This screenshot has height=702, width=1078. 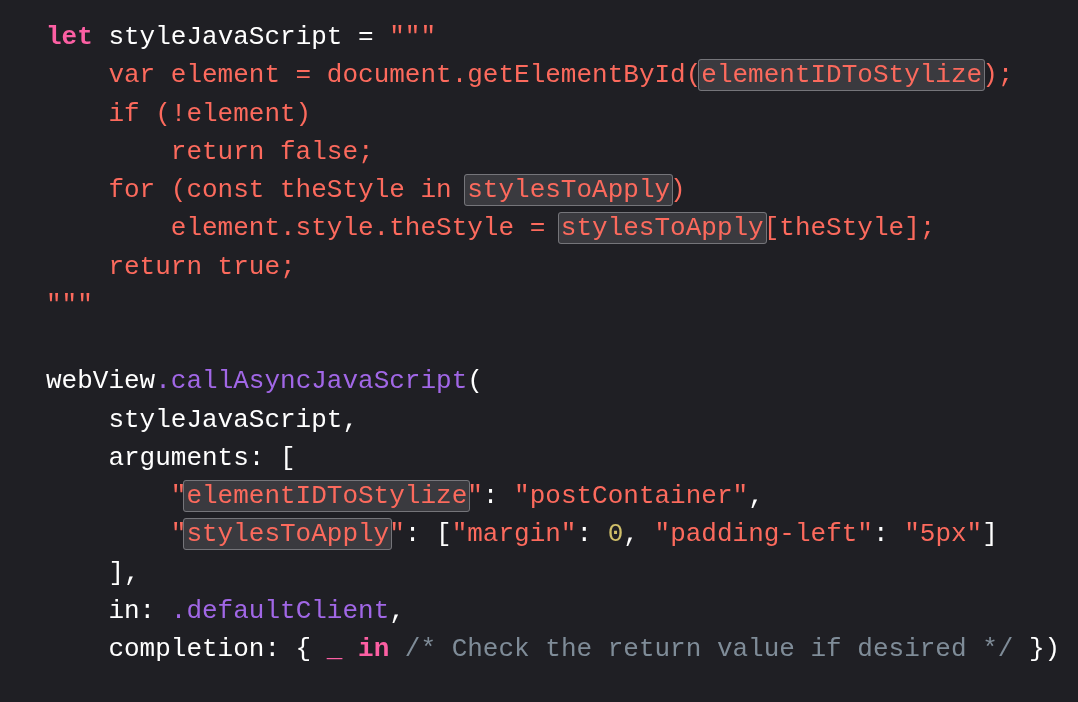 What do you see at coordinates (311, 381) in the screenshot?
I see `method-name: .callAsyncJavaScript` at bounding box center [311, 381].